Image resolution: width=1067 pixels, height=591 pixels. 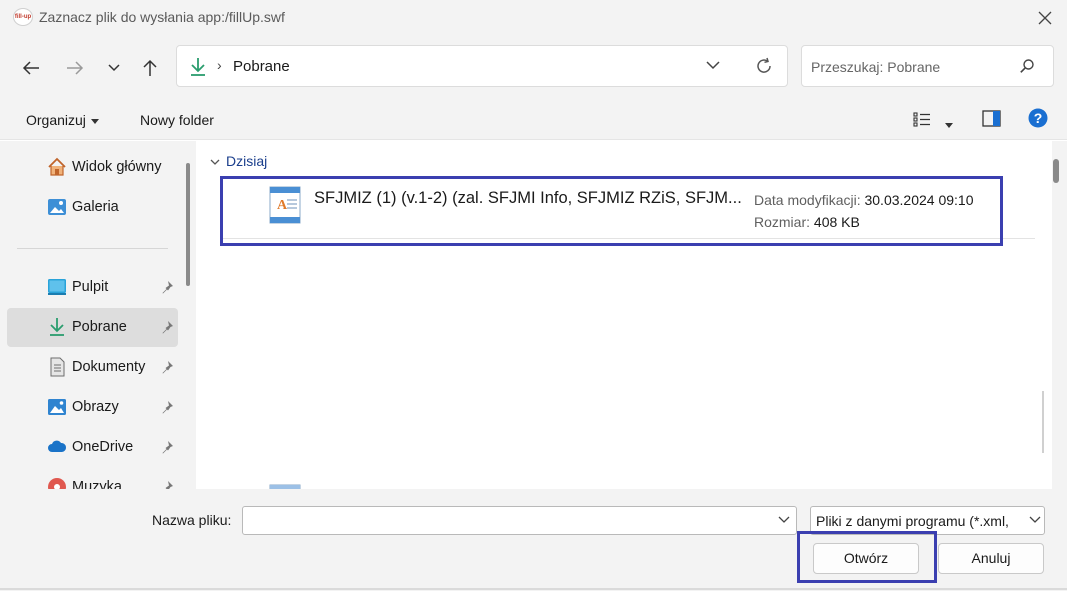 I want to click on search-input, so click(x=911, y=67).